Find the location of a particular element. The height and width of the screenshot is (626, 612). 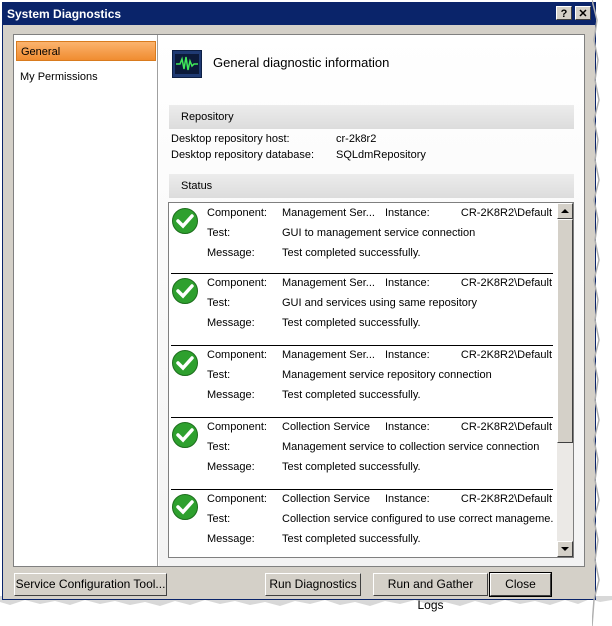

sidebar-item-label: My Permissions is located at coordinates (59, 77).